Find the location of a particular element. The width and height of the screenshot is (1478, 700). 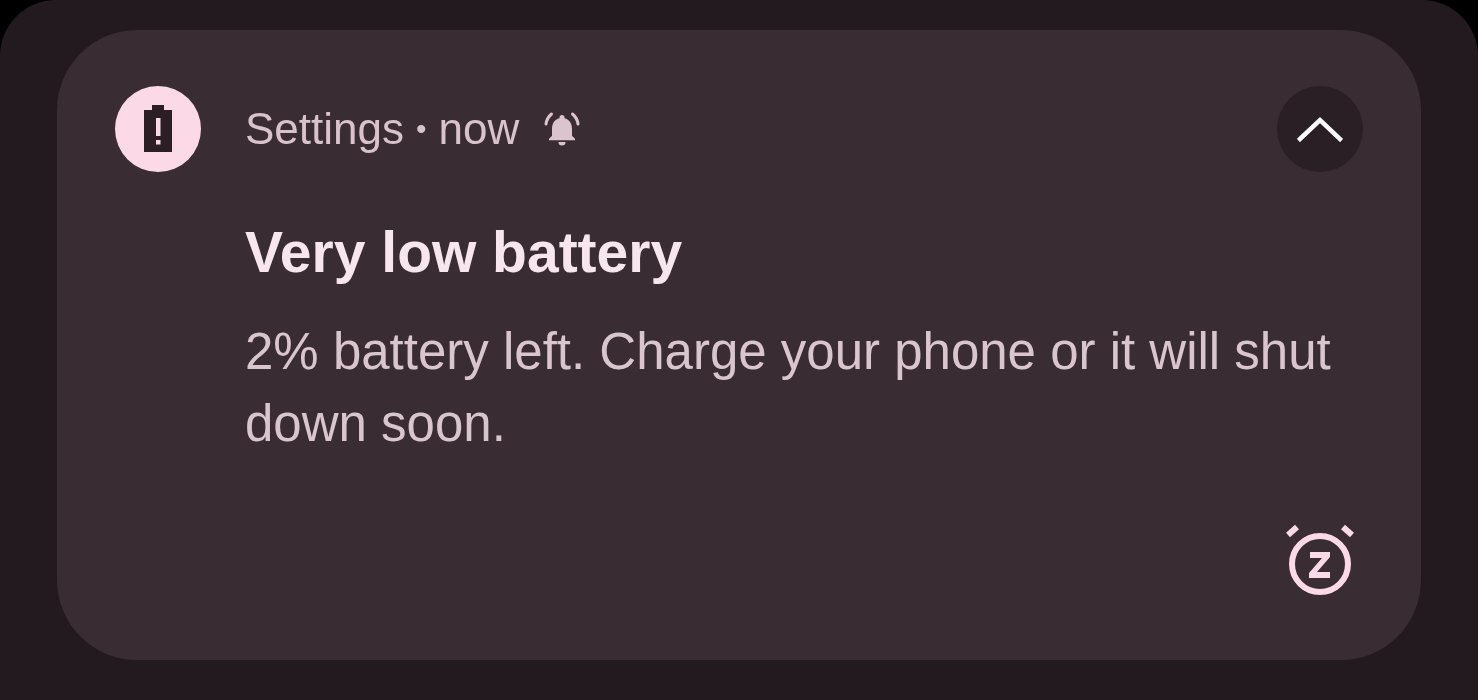

snooze-button is located at coordinates (1320, 559).